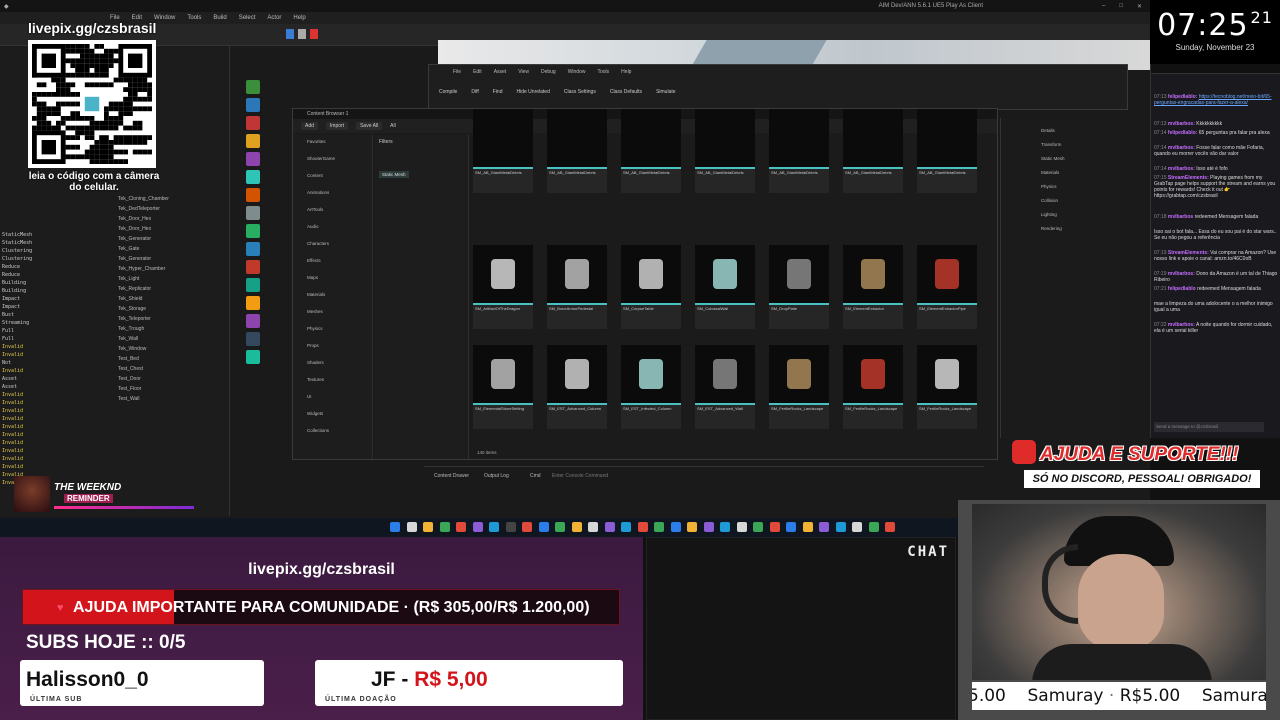  Describe the element at coordinates (523, 72) in the screenshot. I see `bp-menu-view: View` at that location.